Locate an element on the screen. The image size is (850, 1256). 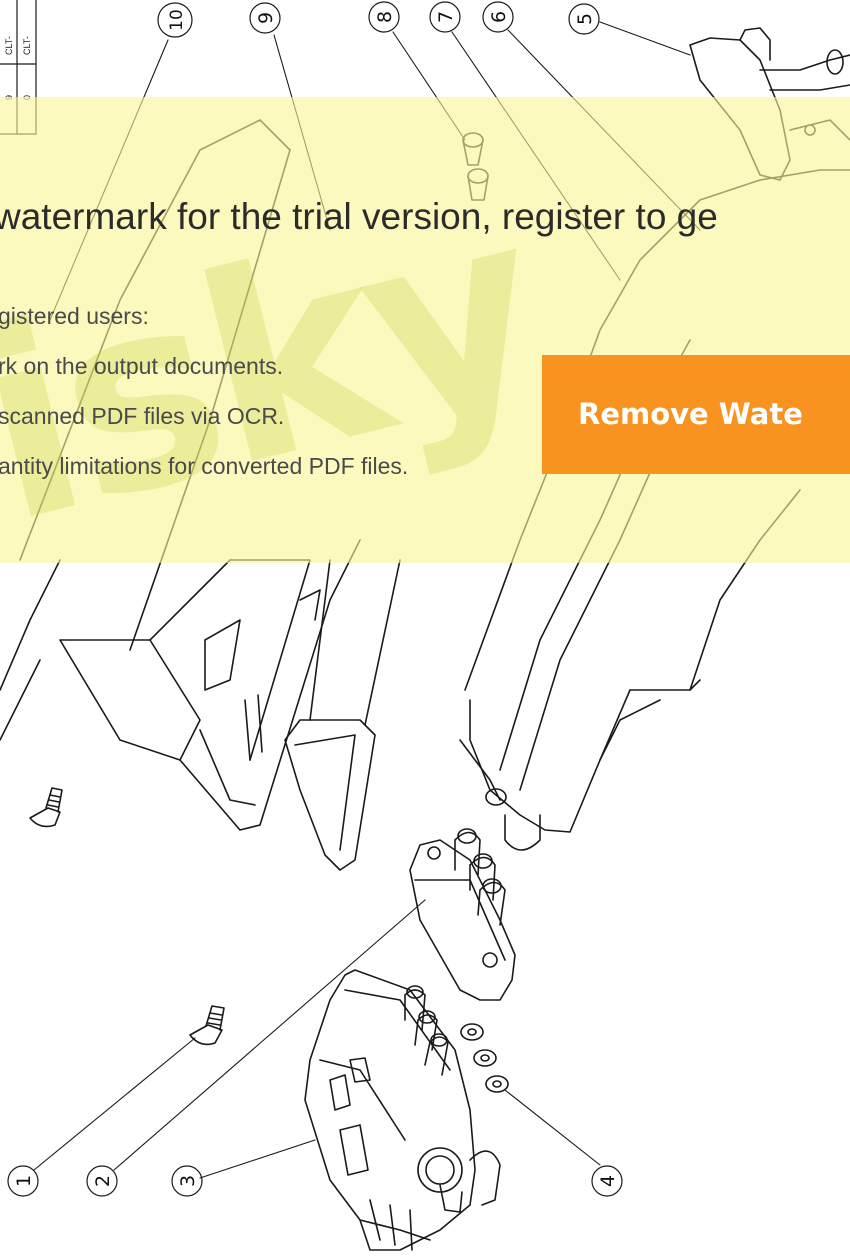
flat-head-screw-left is located at coordinates (46, 807).